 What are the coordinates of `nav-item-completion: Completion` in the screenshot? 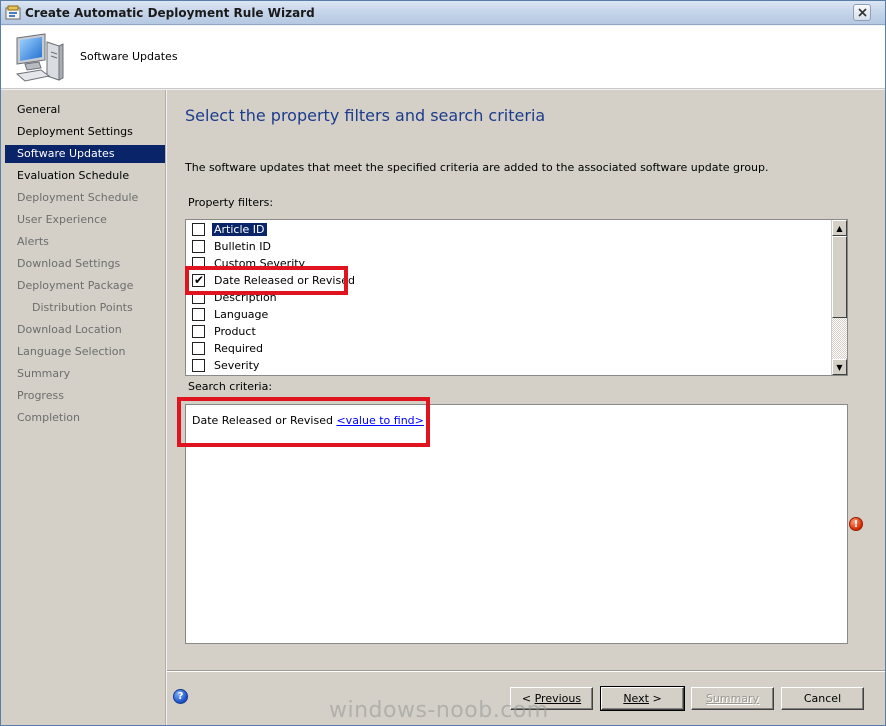 It's located at (49, 417).